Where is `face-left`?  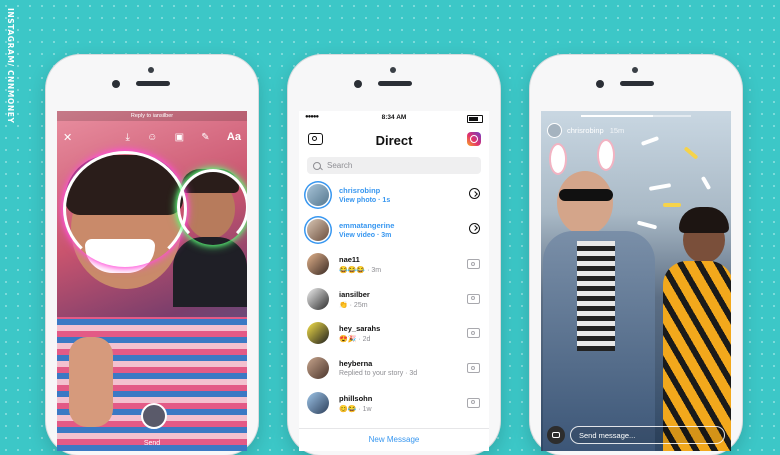
face-left is located at coordinates (585, 203).